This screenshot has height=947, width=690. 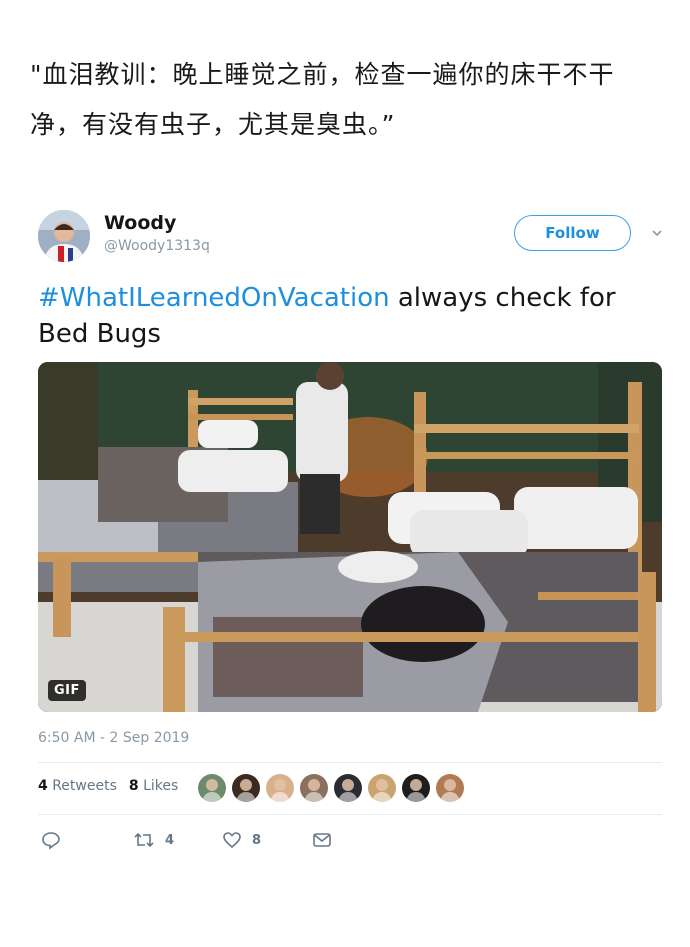 I want to click on reply-icon, so click(x=51, y=841).